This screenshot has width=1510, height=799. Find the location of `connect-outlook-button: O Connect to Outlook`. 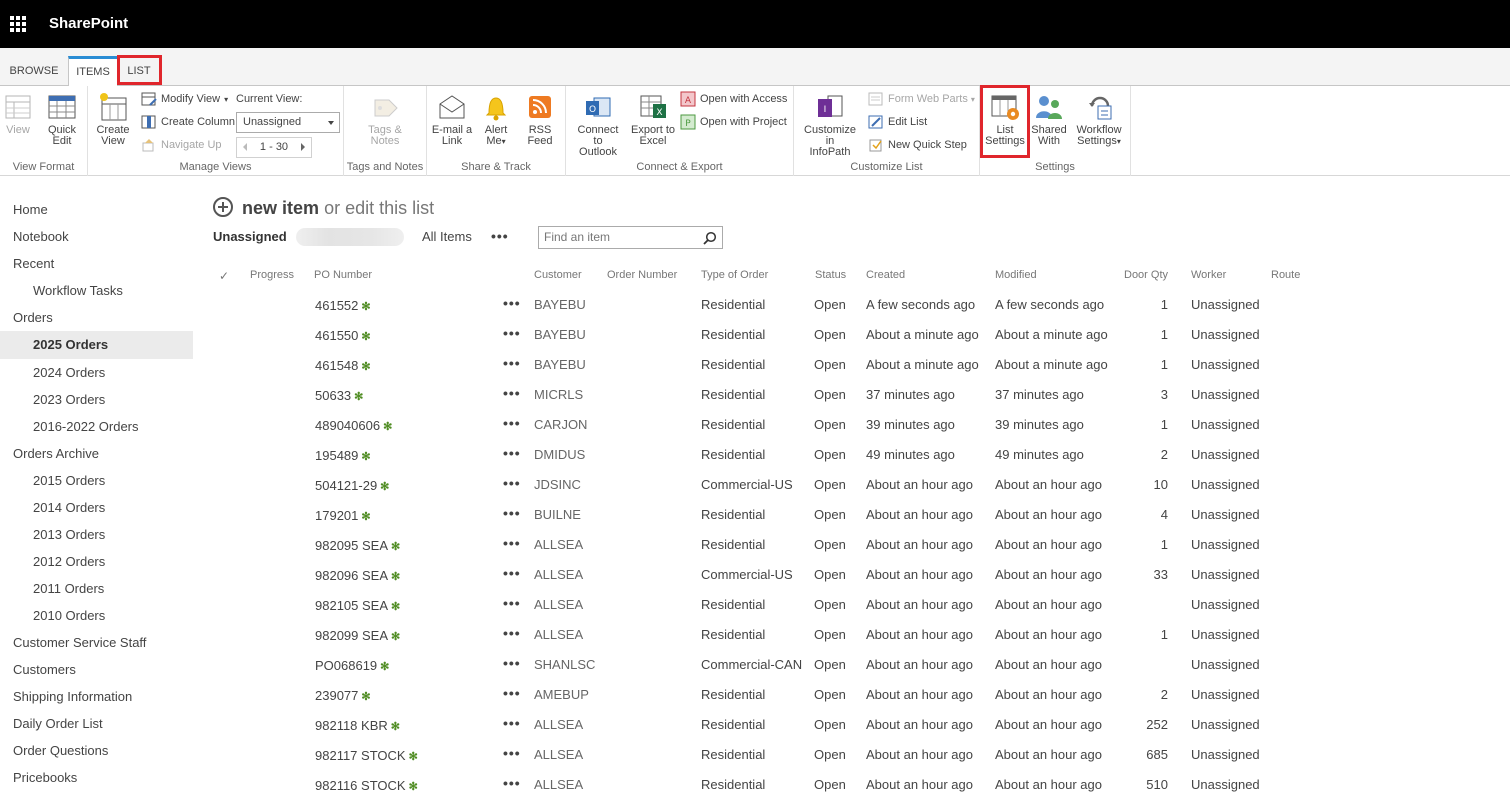

connect-outlook-button: O Connect to Outlook is located at coordinates (598, 125).